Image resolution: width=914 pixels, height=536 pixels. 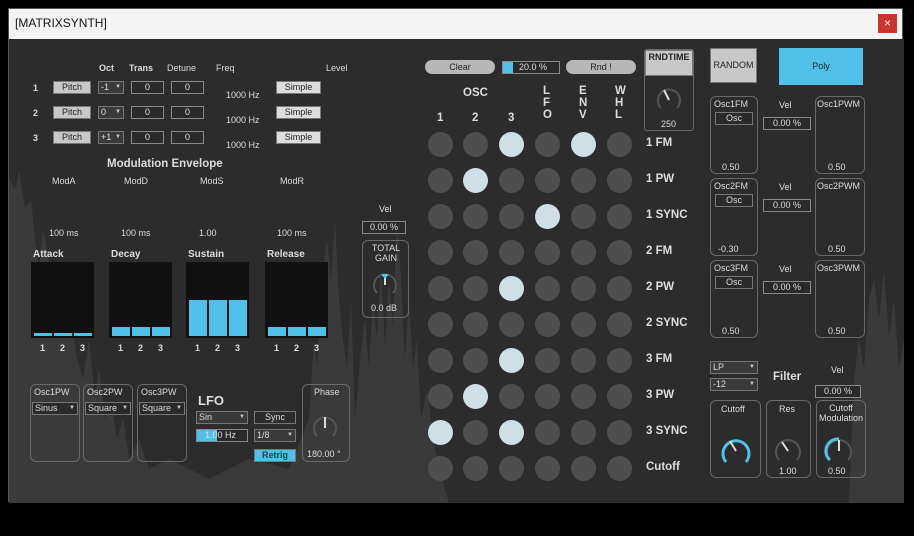 I want to click on lfo-sync-select: 1/8, so click(x=275, y=435).